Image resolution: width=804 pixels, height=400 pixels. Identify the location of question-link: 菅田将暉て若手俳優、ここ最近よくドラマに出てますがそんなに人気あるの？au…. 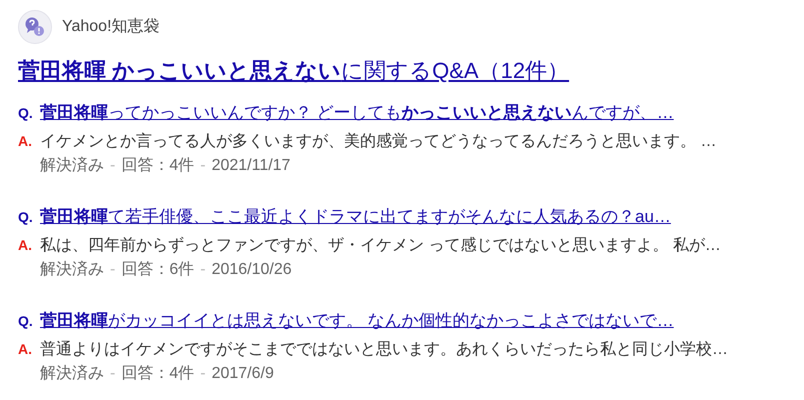
(355, 217).